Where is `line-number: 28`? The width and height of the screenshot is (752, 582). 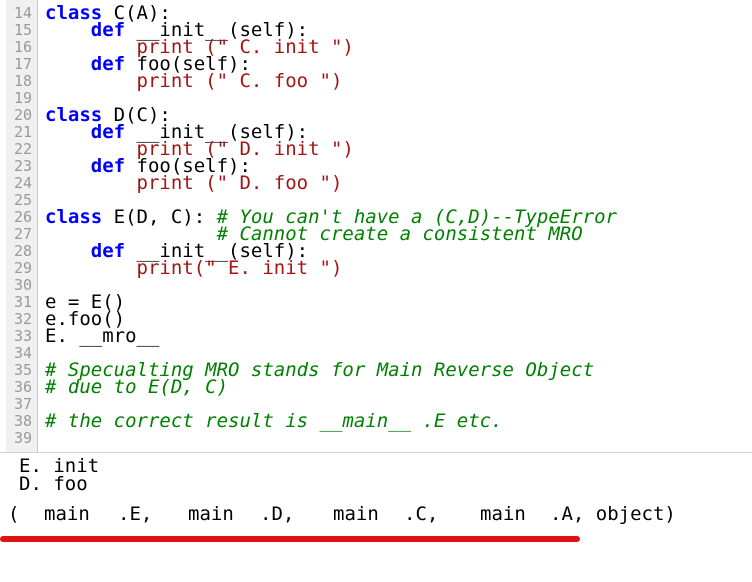
line-number: 28 is located at coordinates (23, 251).